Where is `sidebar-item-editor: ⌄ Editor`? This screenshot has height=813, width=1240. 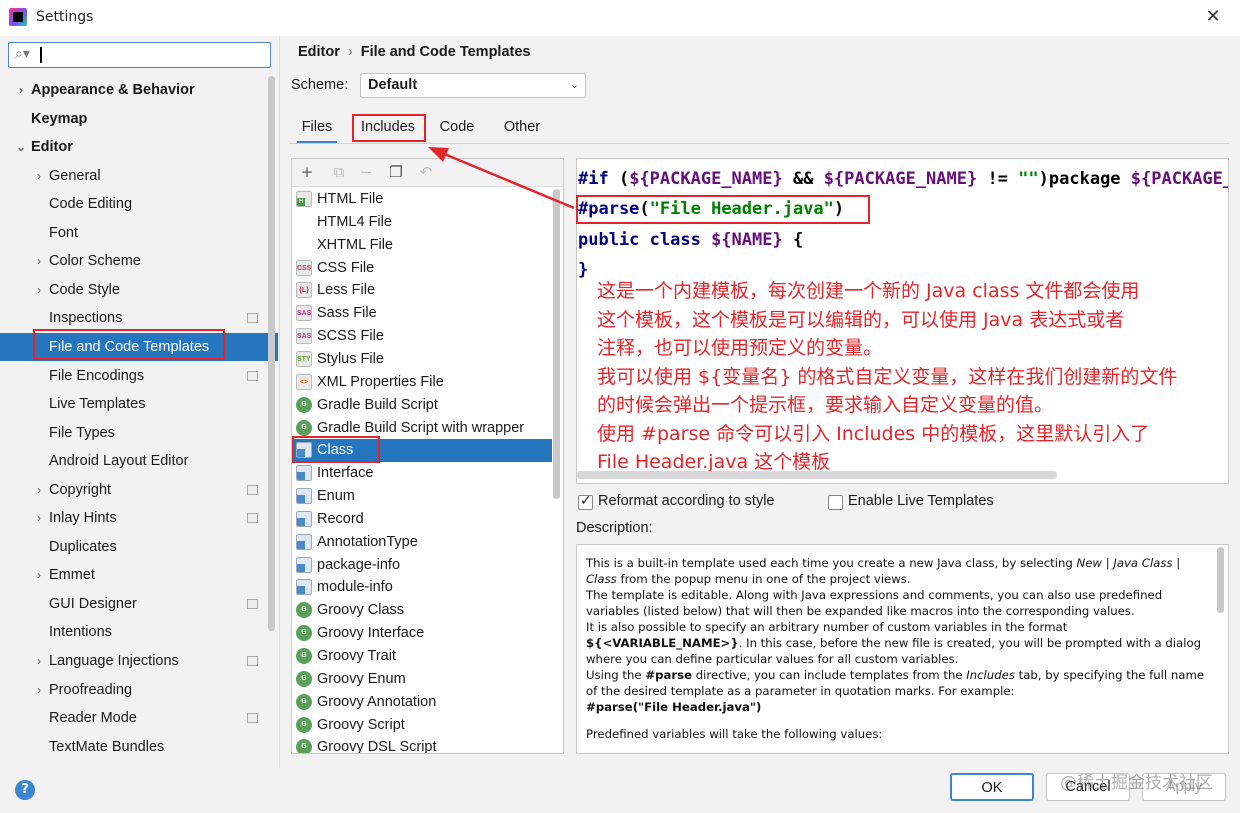 sidebar-item-editor: ⌄ Editor is located at coordinates (139, 147).